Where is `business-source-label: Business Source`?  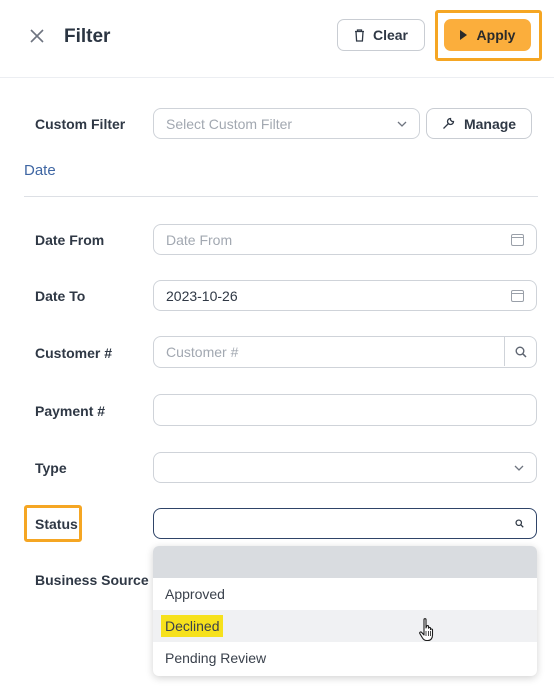 business-source-label: Business Source is located at coordinates (92, 580).